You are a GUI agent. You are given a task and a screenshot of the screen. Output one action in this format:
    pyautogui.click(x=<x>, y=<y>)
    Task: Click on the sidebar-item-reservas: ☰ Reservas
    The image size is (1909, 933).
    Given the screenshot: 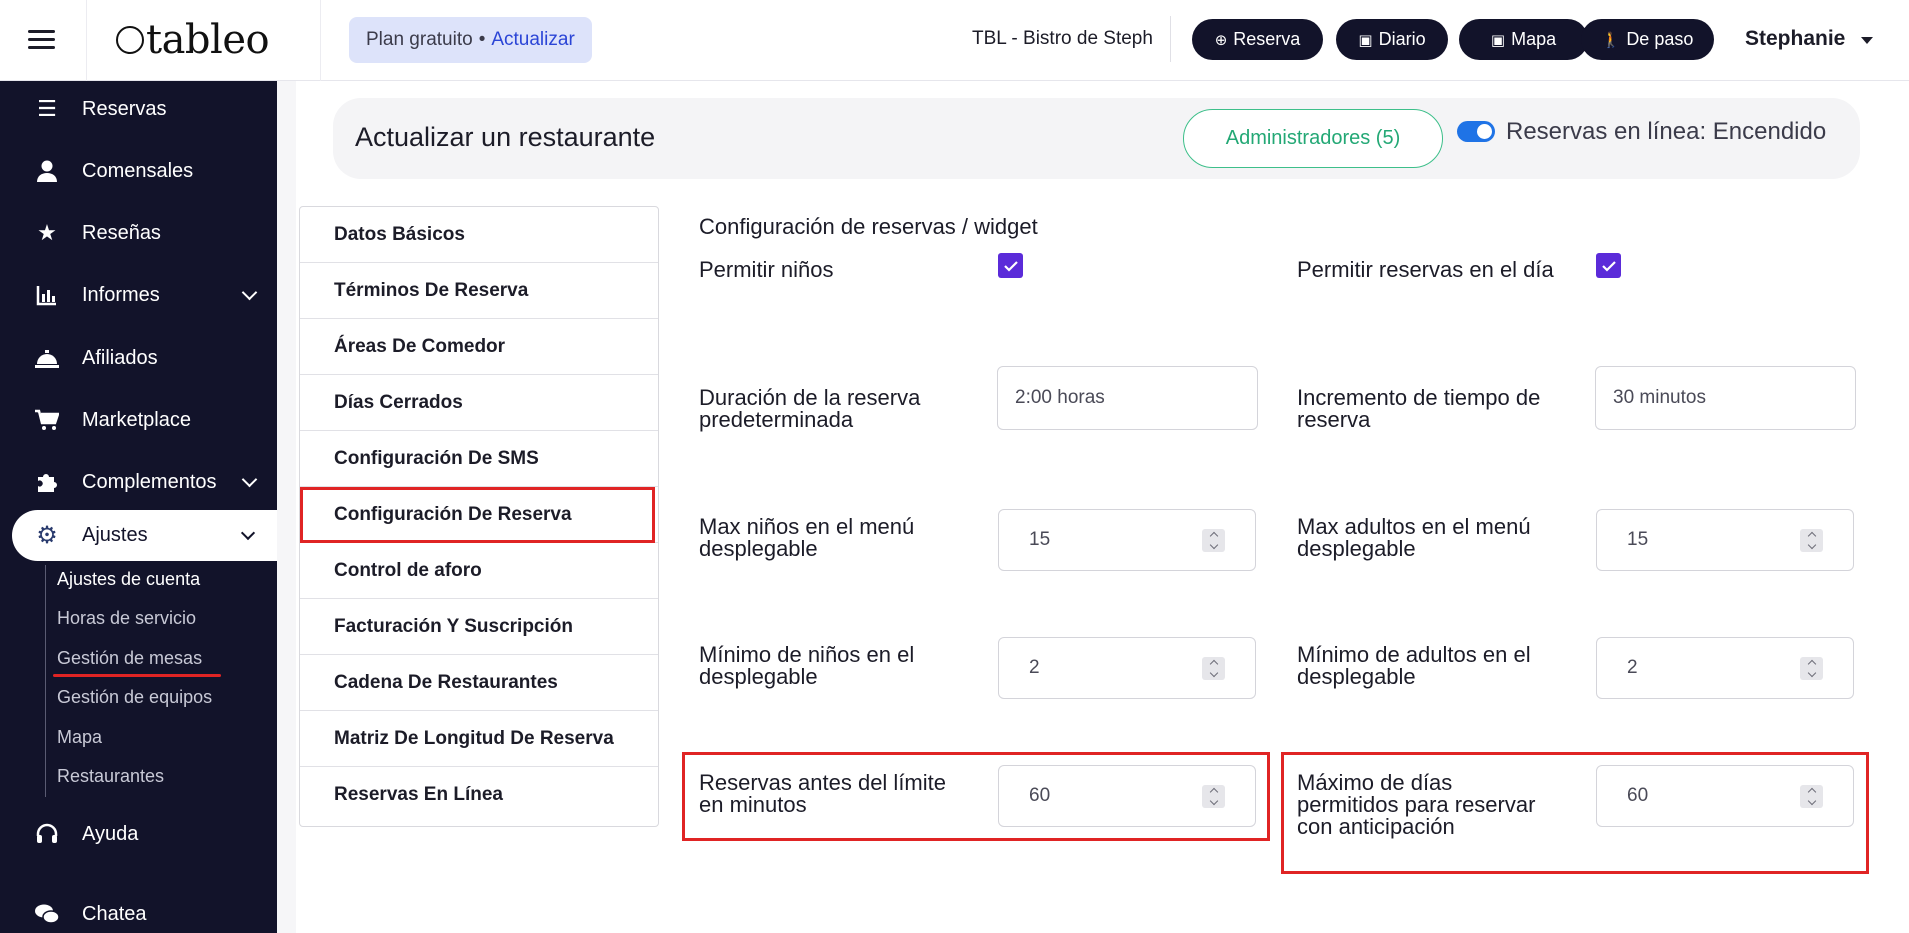 What is the action you would take?
    pyautogui.click(x=138, y=109)
    